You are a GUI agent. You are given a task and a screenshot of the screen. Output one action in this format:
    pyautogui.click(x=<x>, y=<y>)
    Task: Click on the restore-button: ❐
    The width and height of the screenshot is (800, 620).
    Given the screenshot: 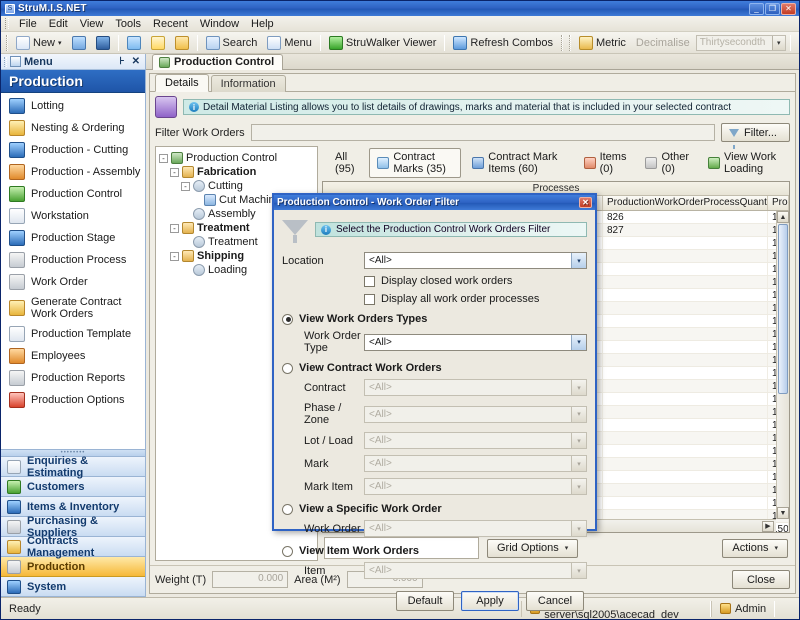 What is the action you would take?
    pyautogui.click(x=772, y=8)
    